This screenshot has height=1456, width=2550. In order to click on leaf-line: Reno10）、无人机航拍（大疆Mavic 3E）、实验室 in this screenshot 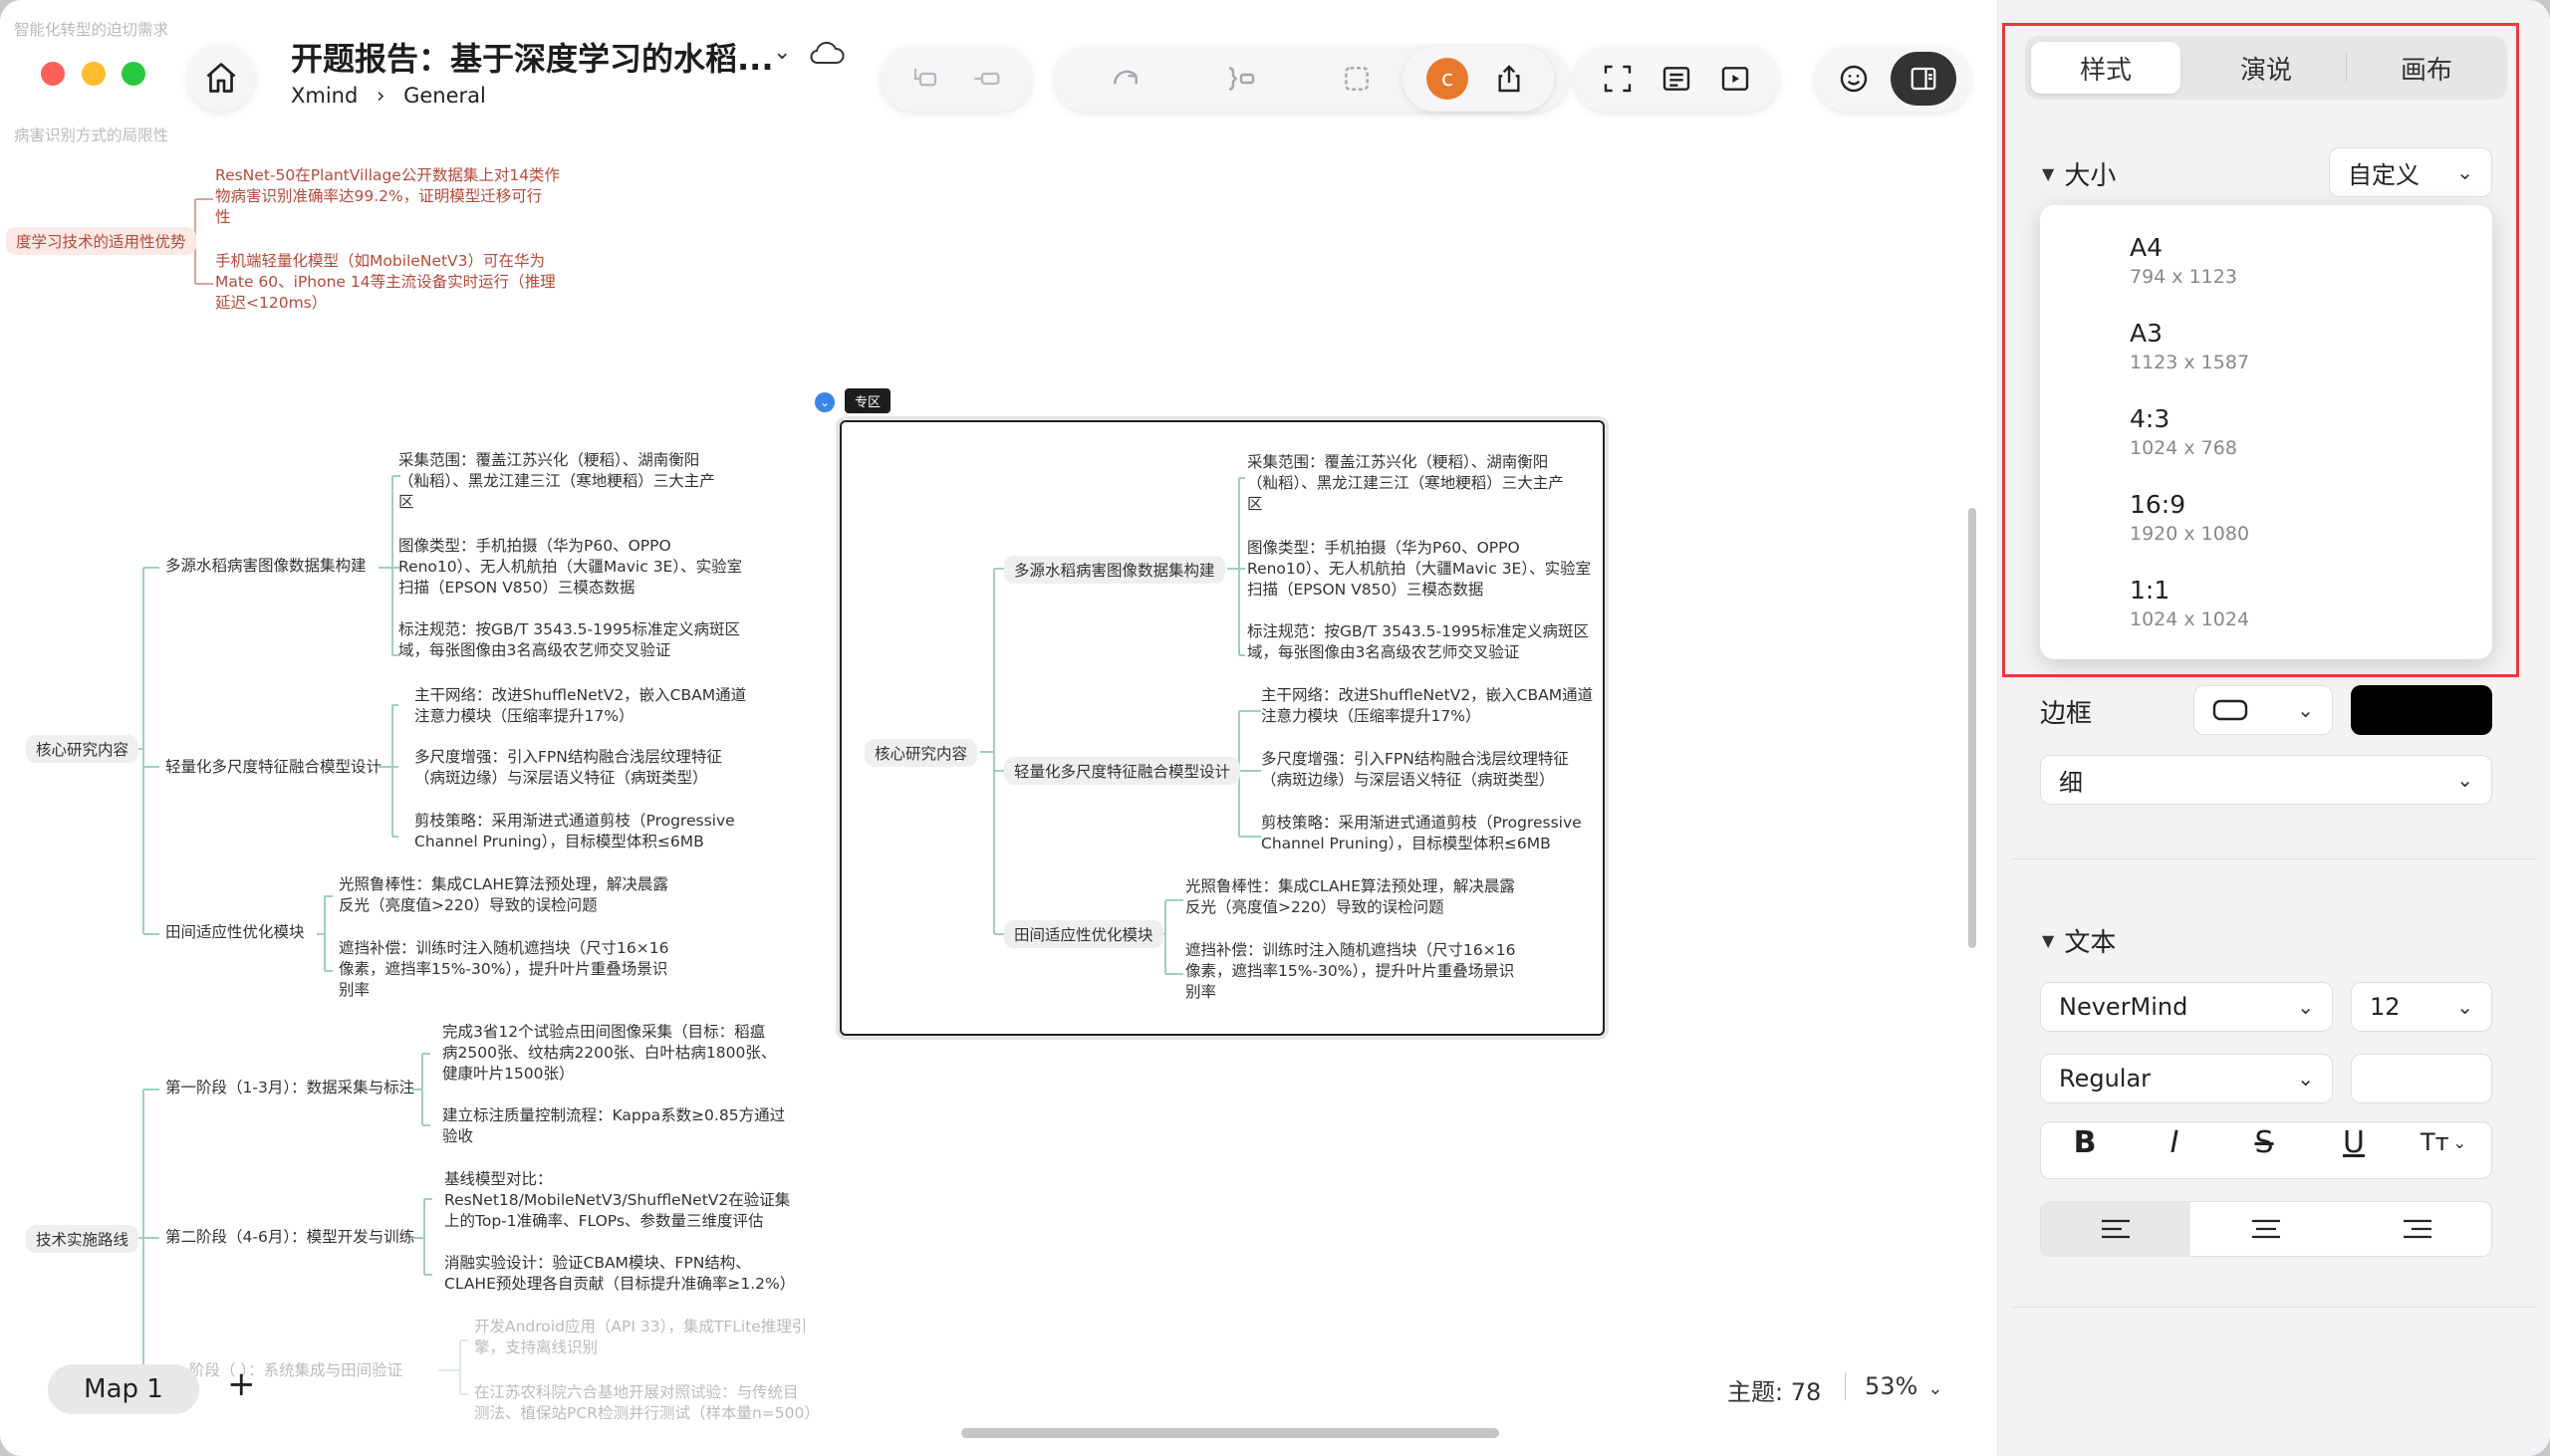, I will do `click(570, 567)`.